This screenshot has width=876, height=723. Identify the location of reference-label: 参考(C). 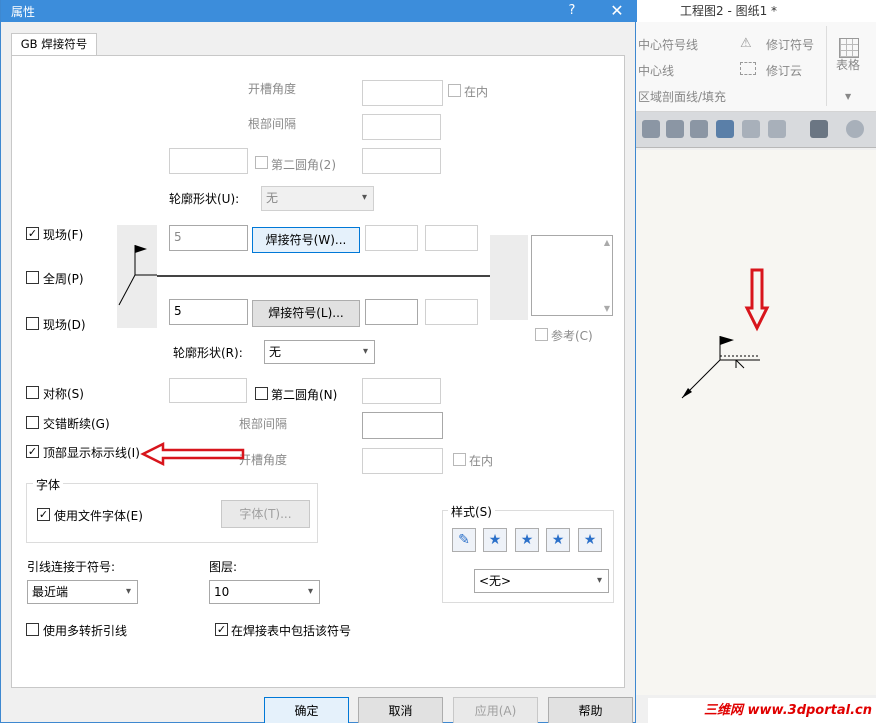
(572, 336).